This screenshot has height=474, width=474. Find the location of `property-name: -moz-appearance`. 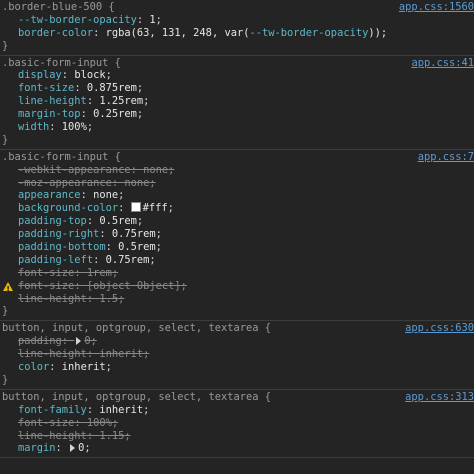

property-name: -moz-appearance is located at coordinates (65, 183).